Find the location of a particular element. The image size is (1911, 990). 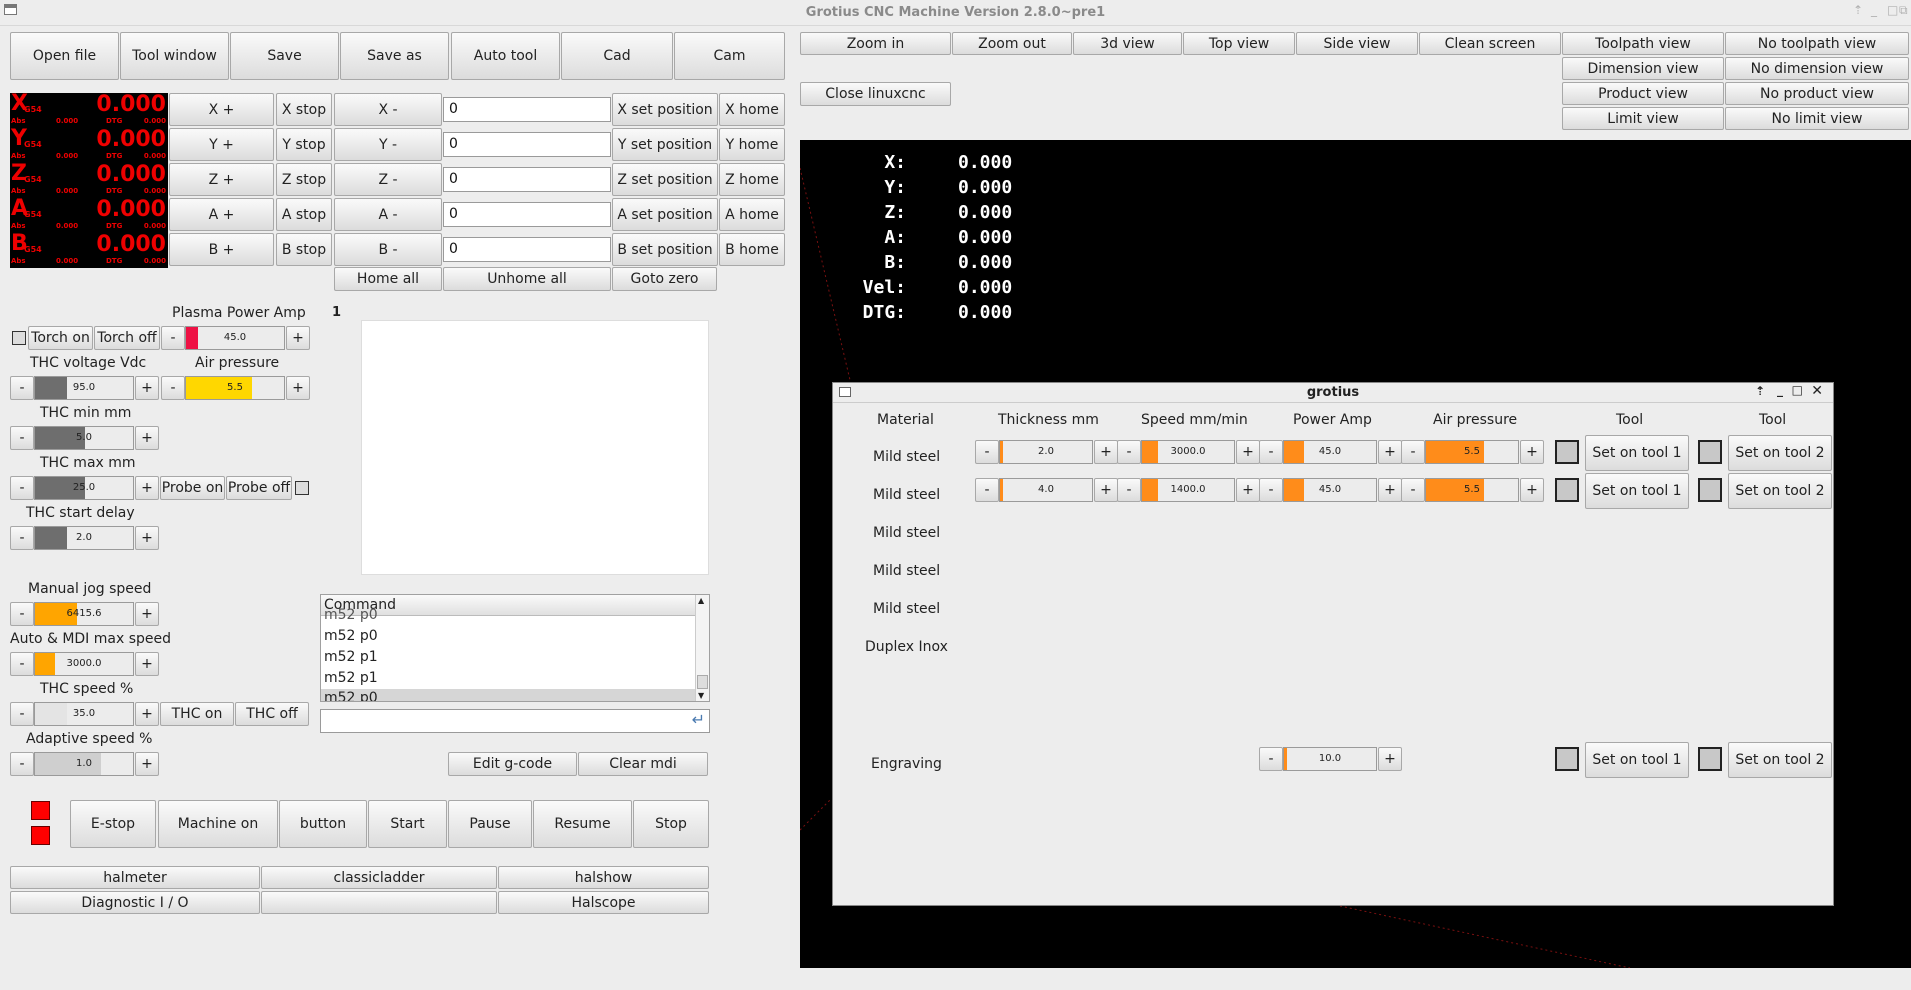

a-minus-button: A - is located at coordinates (388, 214).